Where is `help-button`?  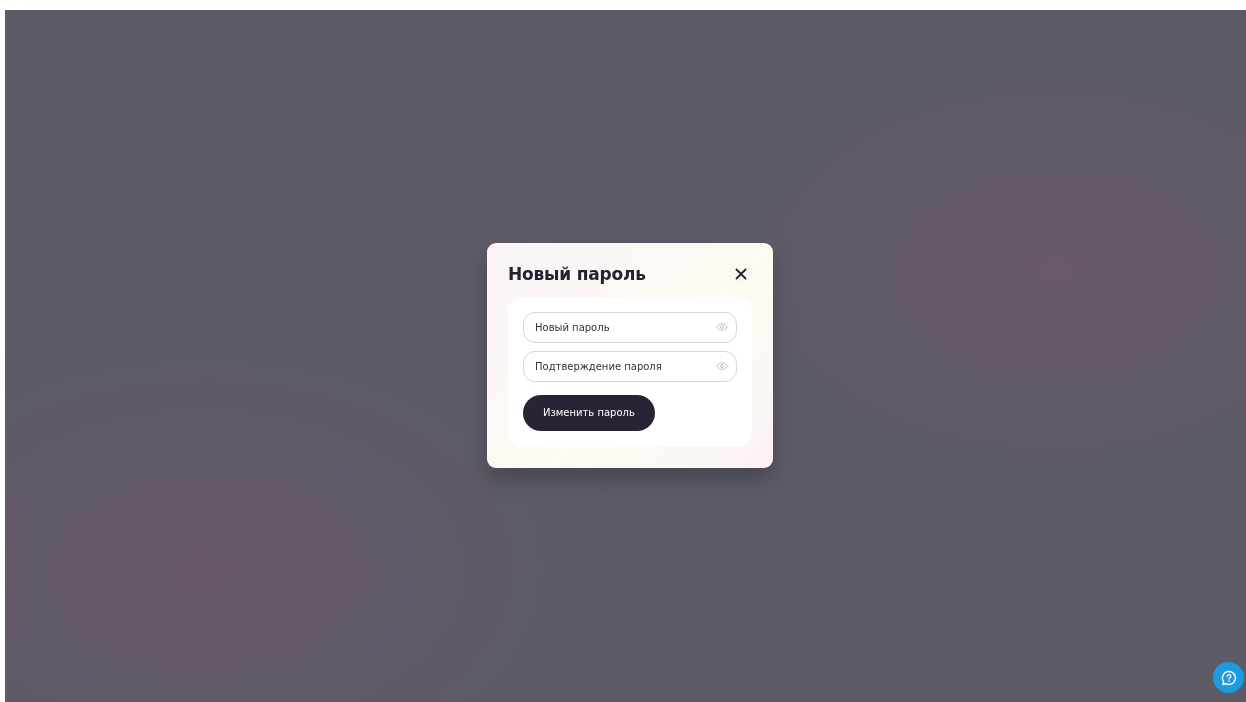
help-button is located at coordinates (1228, 677).